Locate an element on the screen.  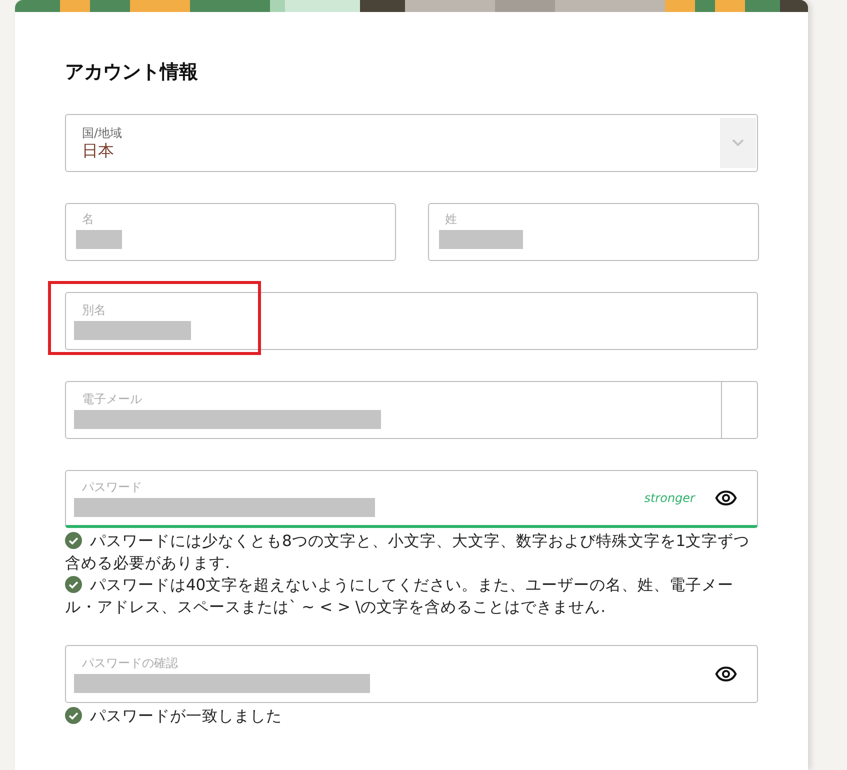
field-label: パスワードの確認 is located at coordinates (129, 663).